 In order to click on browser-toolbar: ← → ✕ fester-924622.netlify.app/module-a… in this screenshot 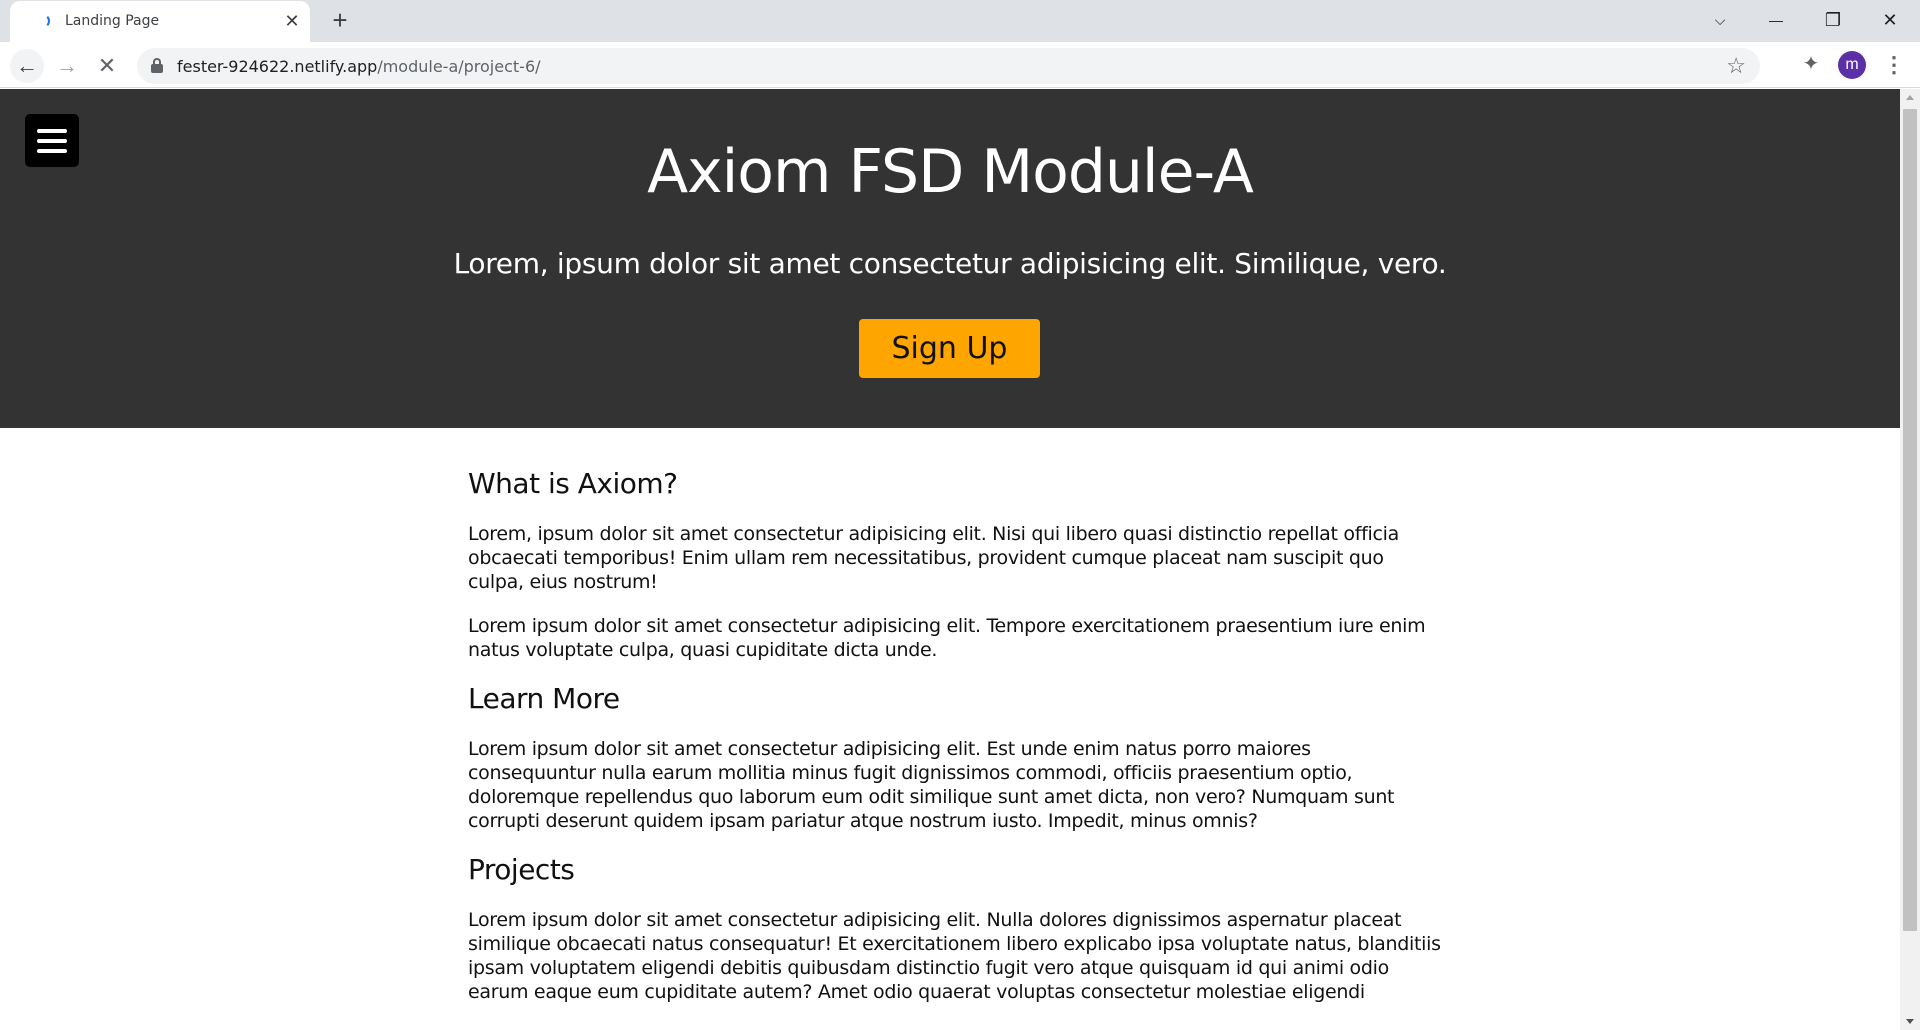, I will do `click(960, 65)`.